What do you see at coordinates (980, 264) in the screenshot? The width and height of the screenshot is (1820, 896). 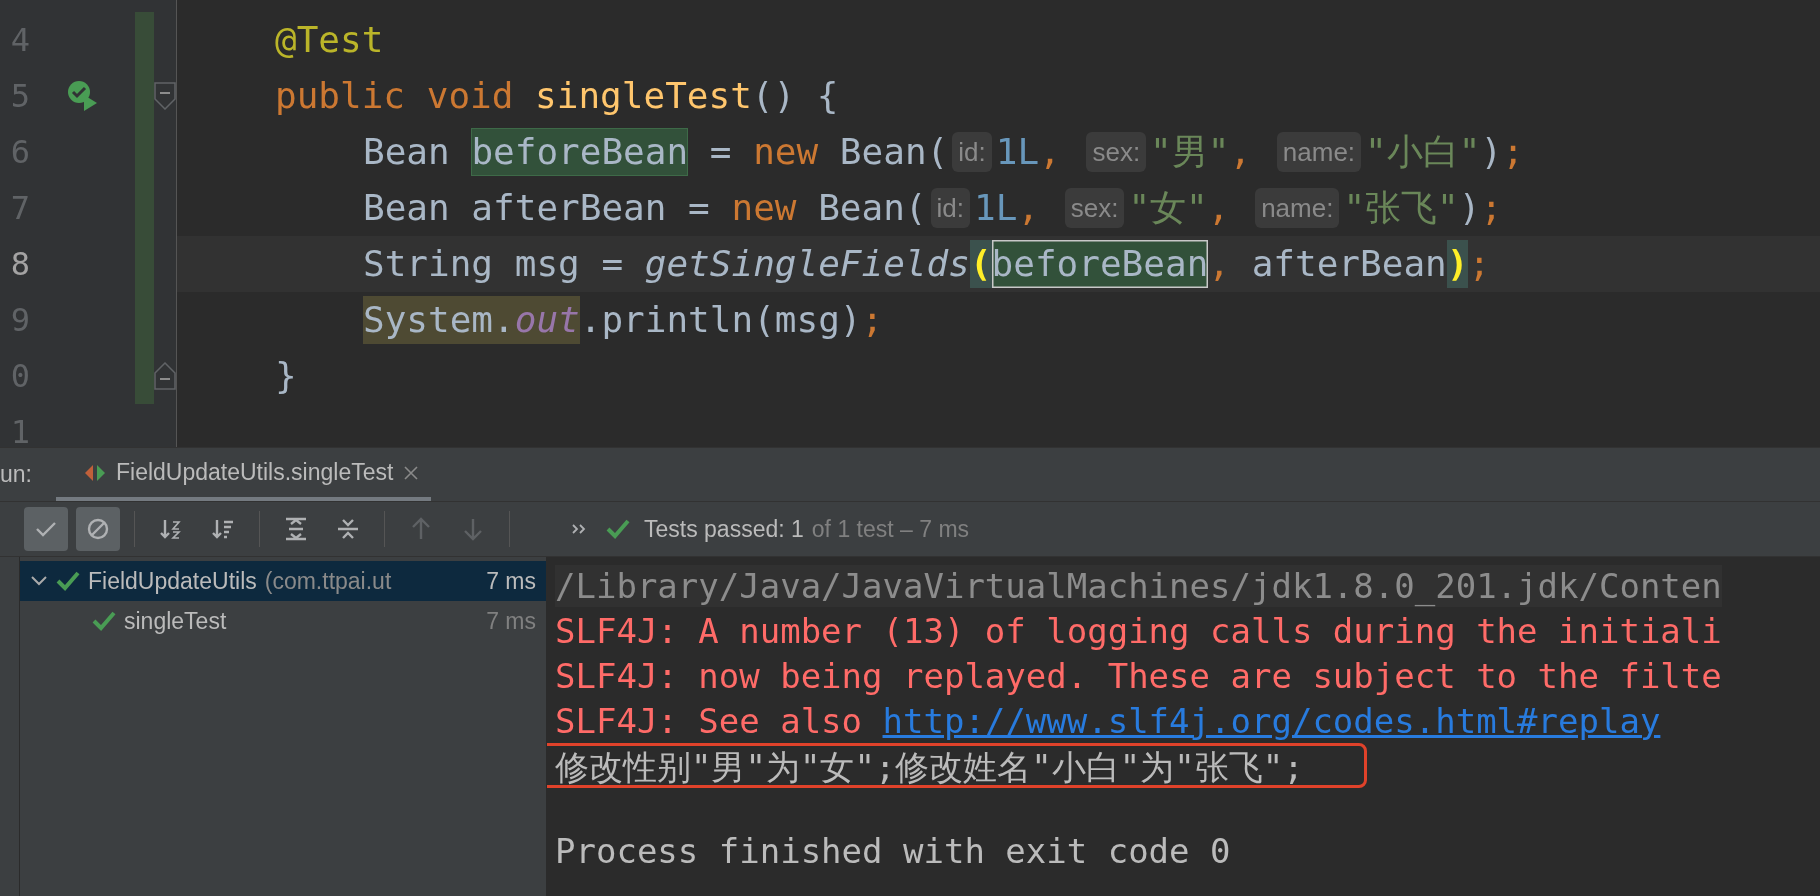 I see `code-token: (` at bounding box center [980, 264].